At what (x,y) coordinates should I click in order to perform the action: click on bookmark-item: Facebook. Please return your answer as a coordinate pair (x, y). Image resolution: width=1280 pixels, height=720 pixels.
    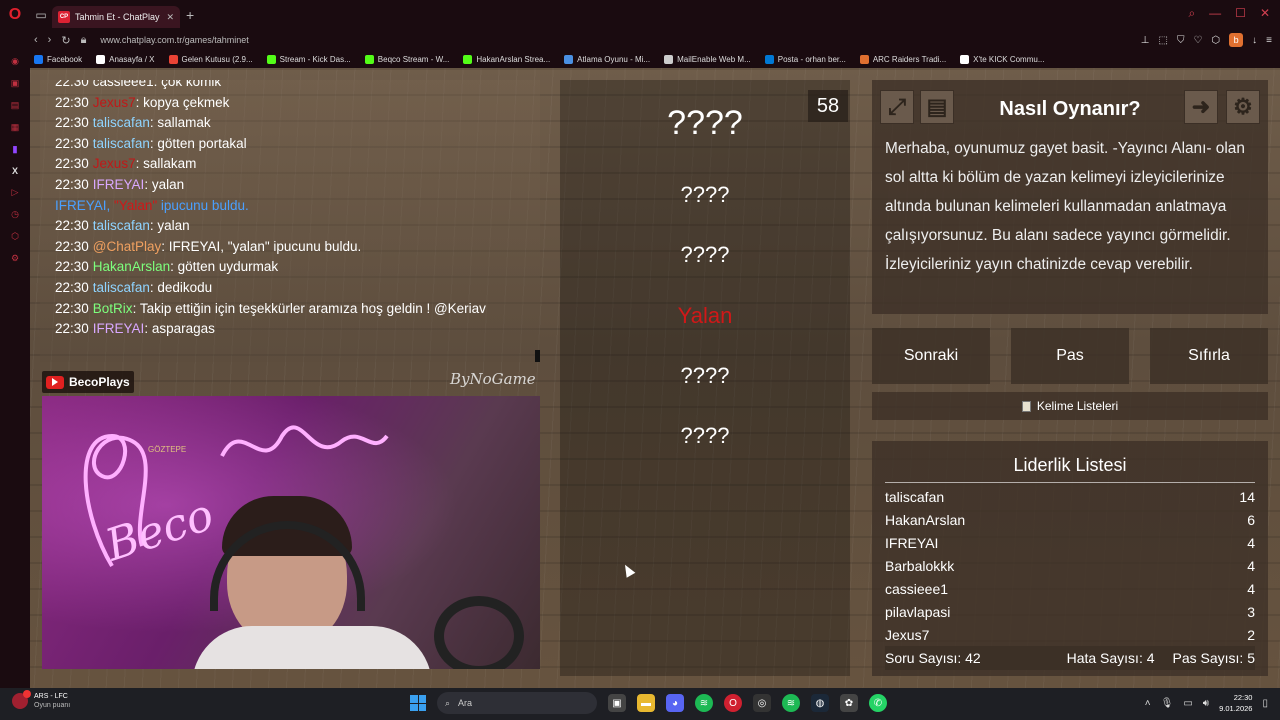
    Looking at the image, I should click on (58, 59).